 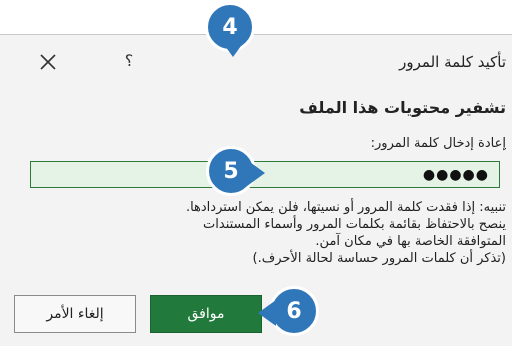 I want to click on dialog-title: تأكيد كلمة المرور, so click(x=452, y=62).